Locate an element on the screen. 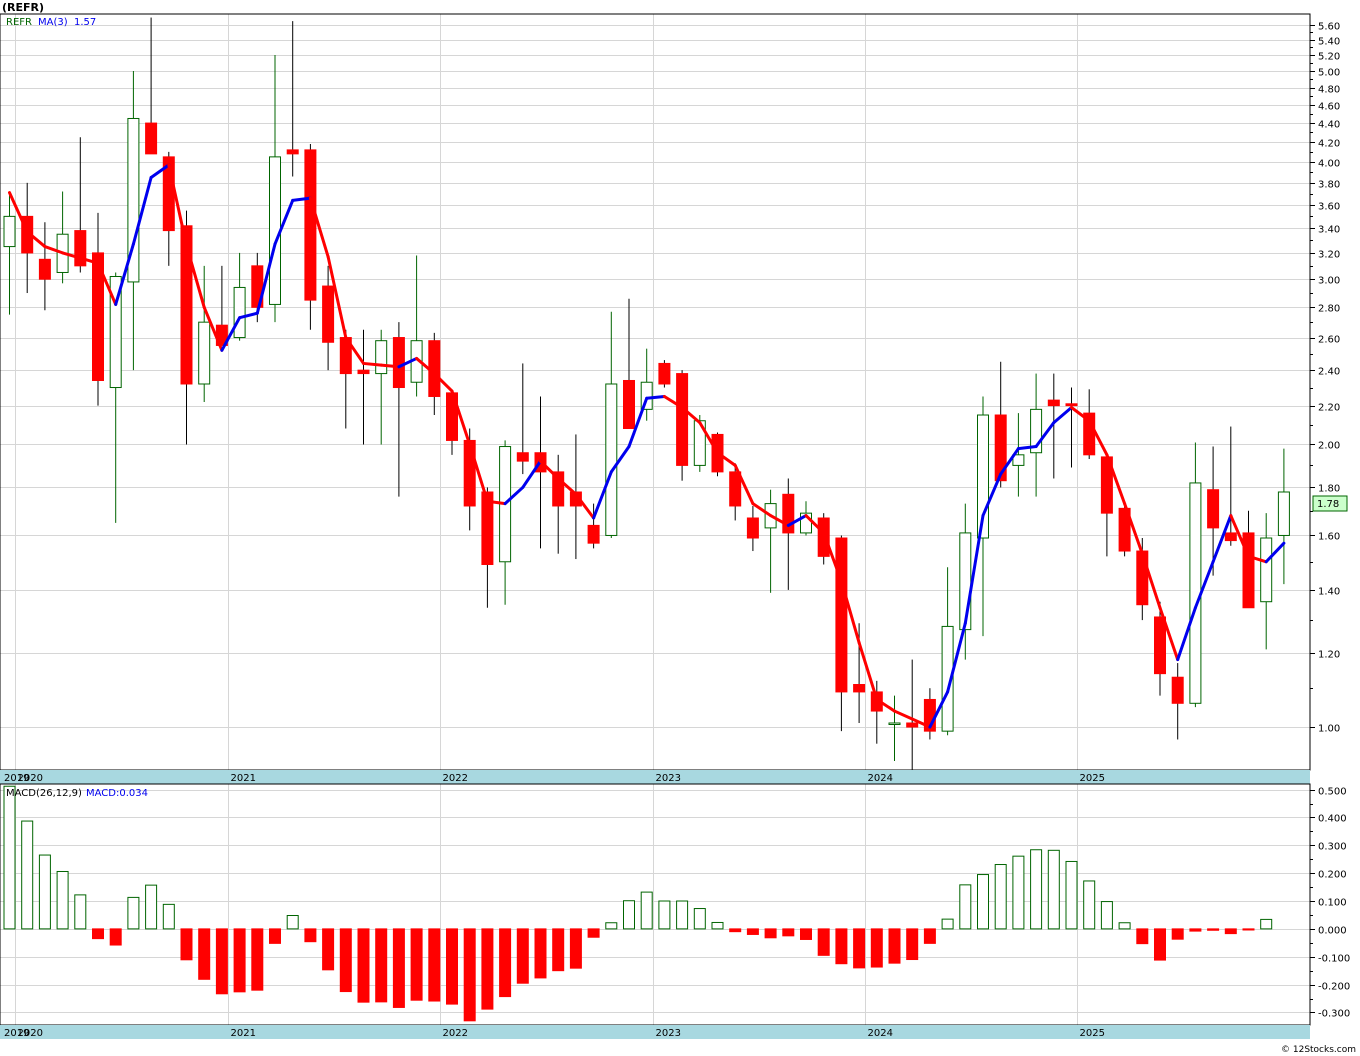  price-tick-label: 3.00 is located at coordinates (1329, 281).